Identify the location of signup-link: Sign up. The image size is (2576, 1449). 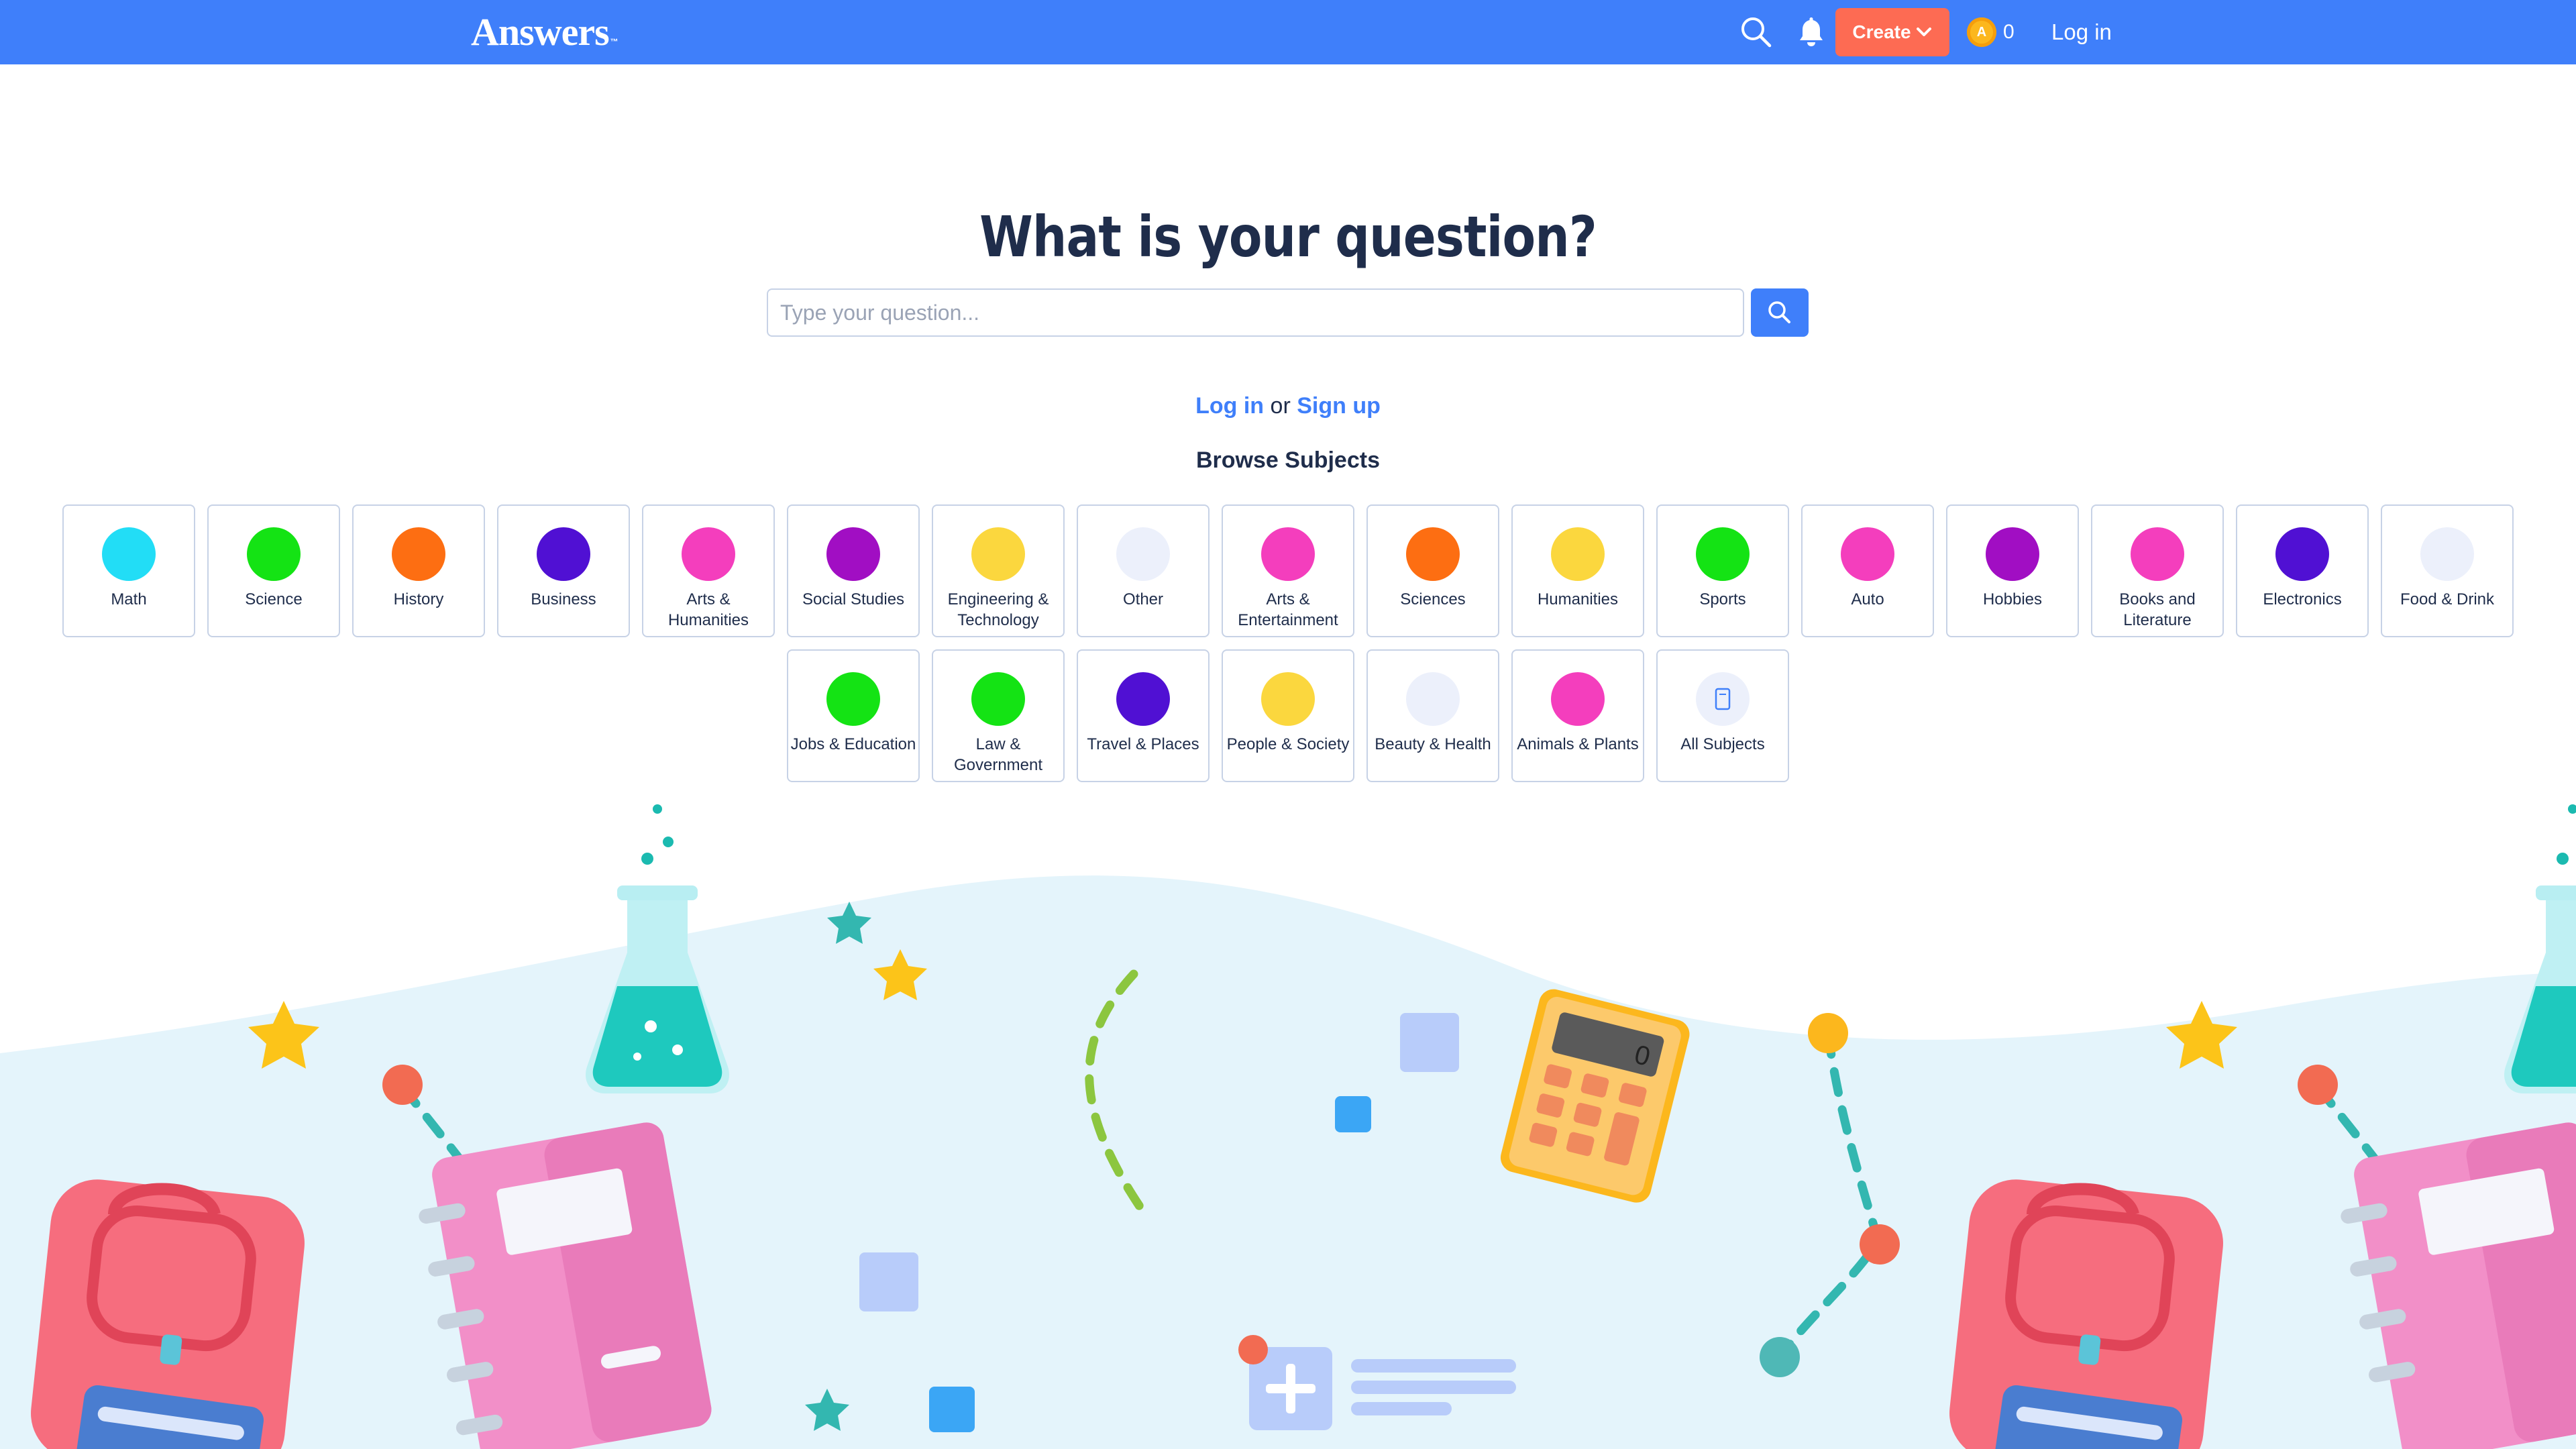
(1339, 406).